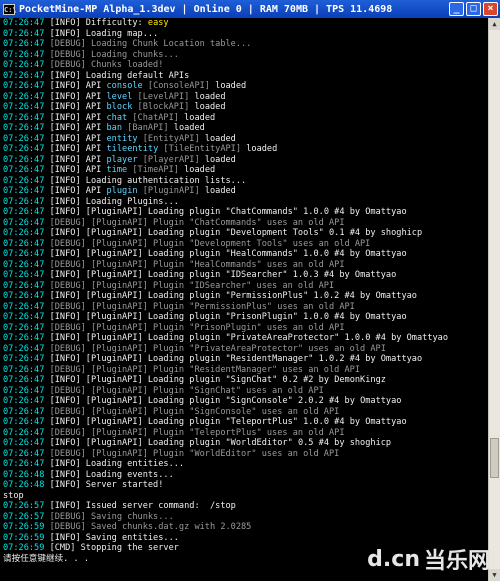 The width and height of the screenshot is (500, 581). Describe the element at coordinates (114, 548) in the screenshot. I see `console-segment: [CMD] Stopping the server` at that location.